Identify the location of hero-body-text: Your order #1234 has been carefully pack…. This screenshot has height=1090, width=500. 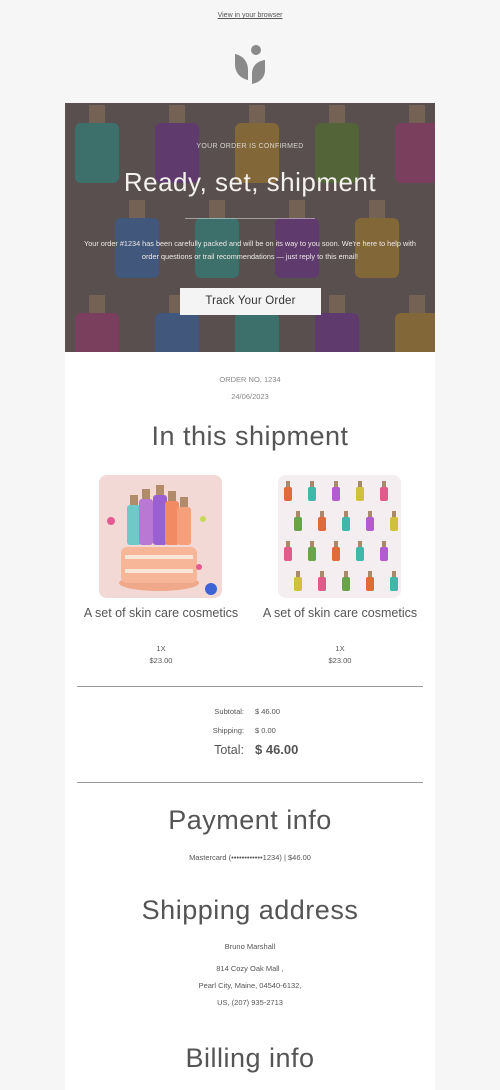
(250, 250).